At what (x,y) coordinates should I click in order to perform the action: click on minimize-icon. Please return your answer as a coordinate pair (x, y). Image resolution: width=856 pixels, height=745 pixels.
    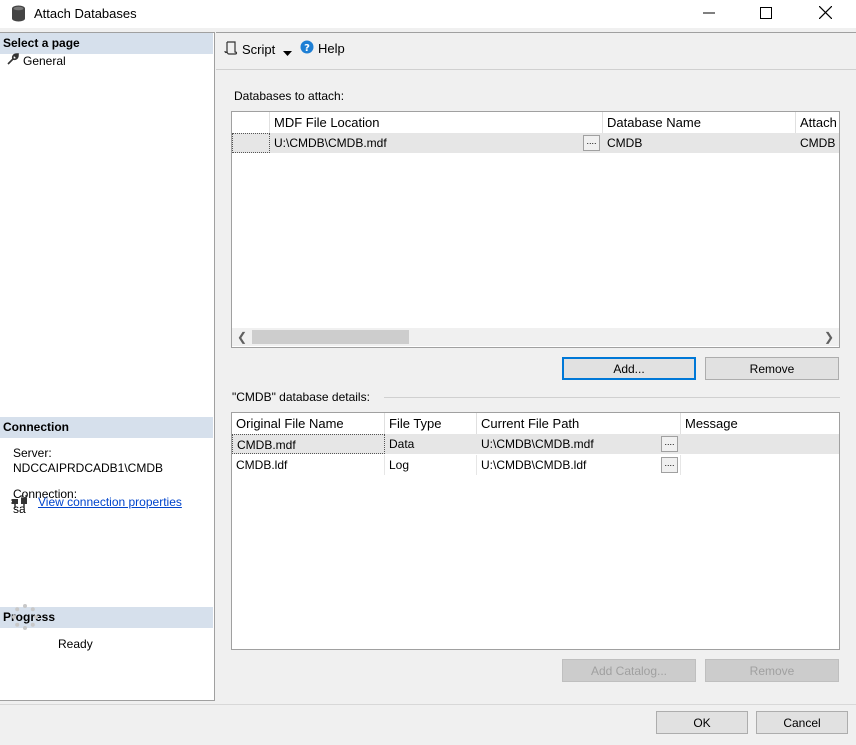
    Looking at the image, I should click on (709, 14).